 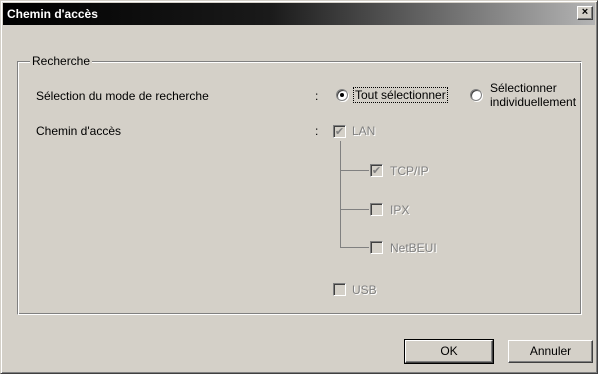 I want to click on group-legend: Recherche, so click(x=61, y=61).